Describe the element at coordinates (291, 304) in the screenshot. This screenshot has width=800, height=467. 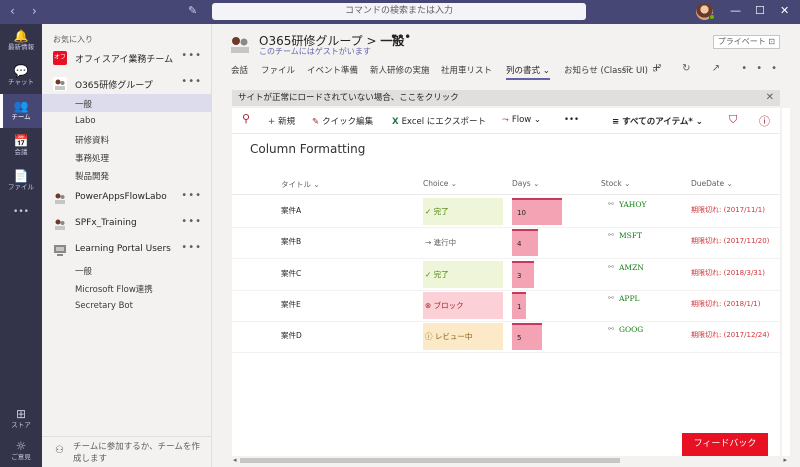
I see `row-title: 案件E` at that location.